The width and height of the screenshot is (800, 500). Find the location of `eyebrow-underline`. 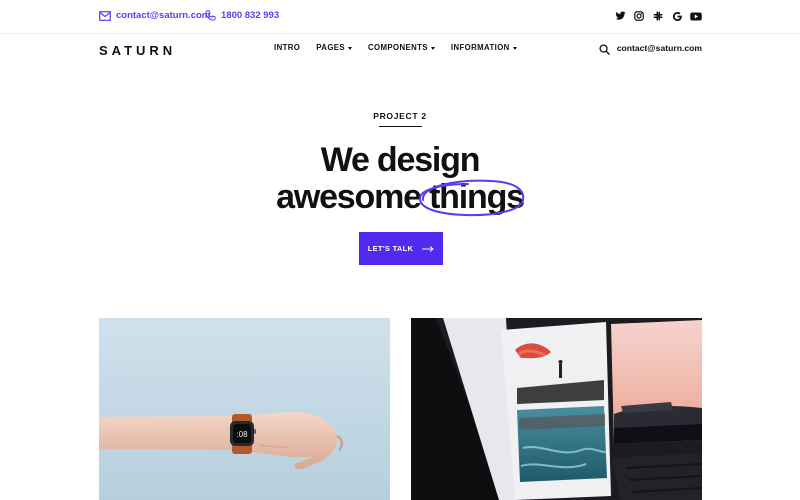

eyebrow-underline is located at coordinates (400, 126).